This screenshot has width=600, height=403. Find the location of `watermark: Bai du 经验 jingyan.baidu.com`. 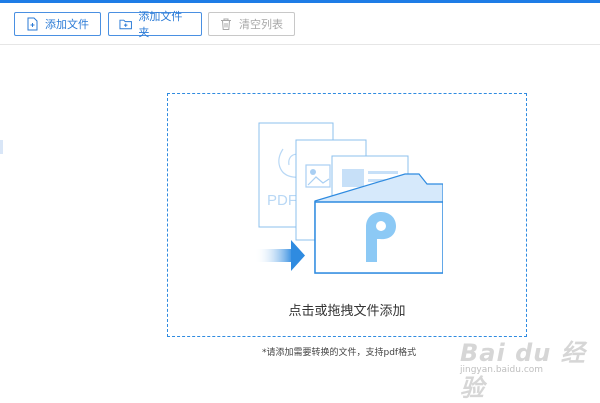

watermark: Bai du 经验 jingyan.baidu.com is located at coordinates (525, 367).